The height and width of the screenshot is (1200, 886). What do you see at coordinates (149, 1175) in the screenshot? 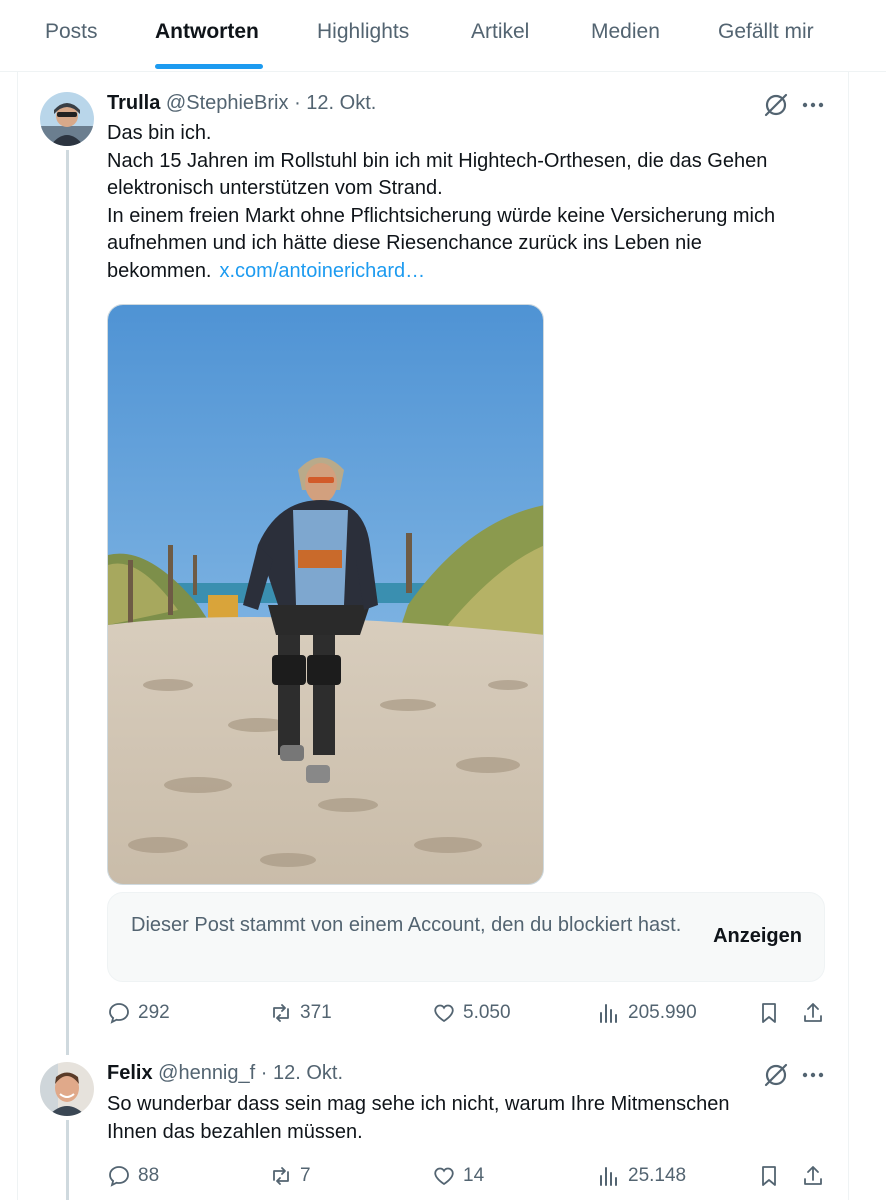
I see `reply-count: 88` at bounding box center [149, 1175].